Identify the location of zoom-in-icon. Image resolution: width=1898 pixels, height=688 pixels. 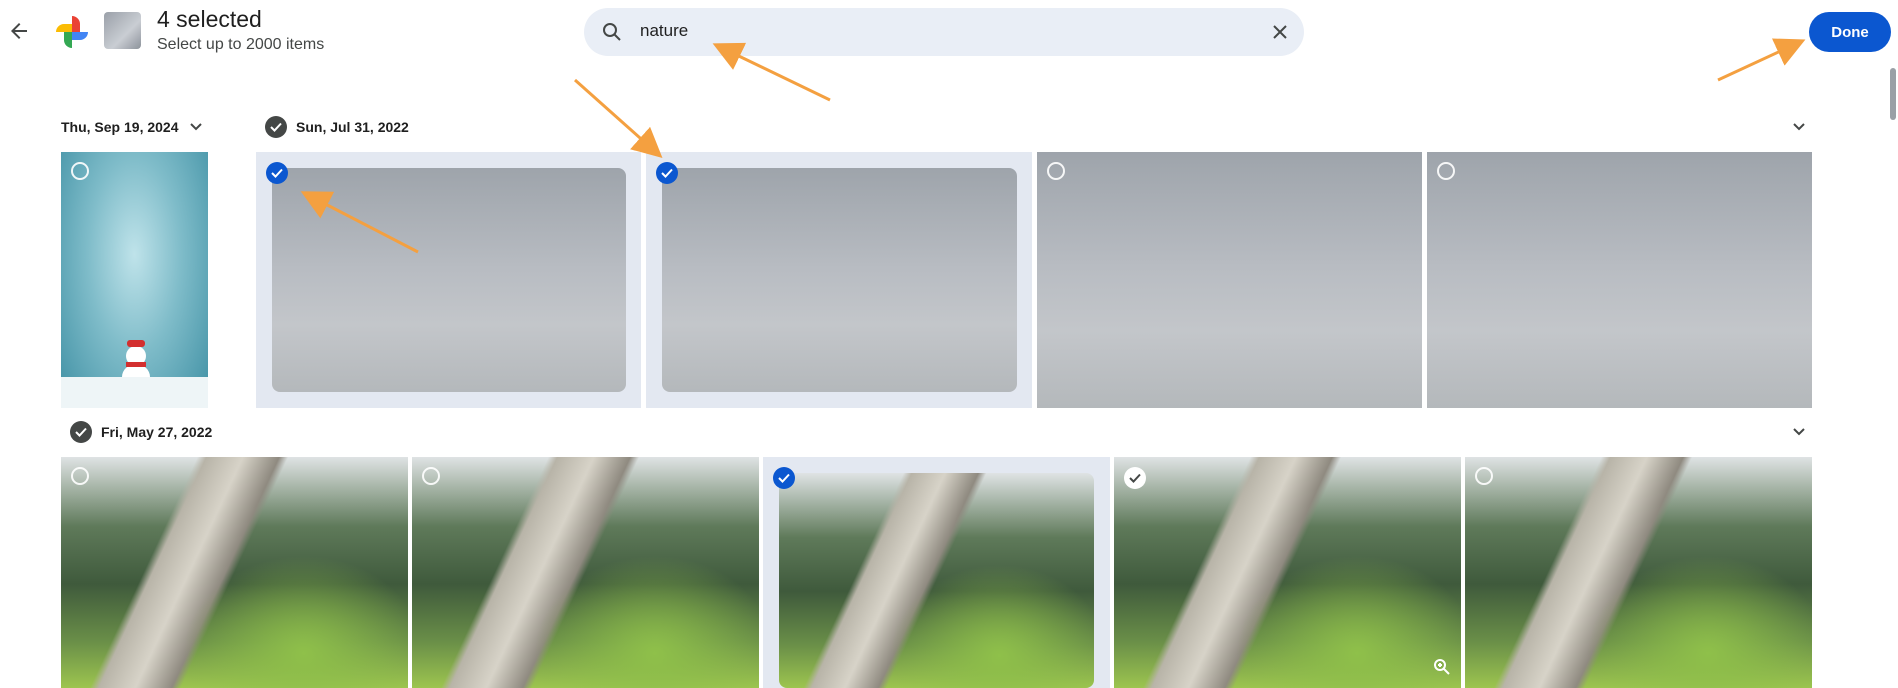
(1442, 667).